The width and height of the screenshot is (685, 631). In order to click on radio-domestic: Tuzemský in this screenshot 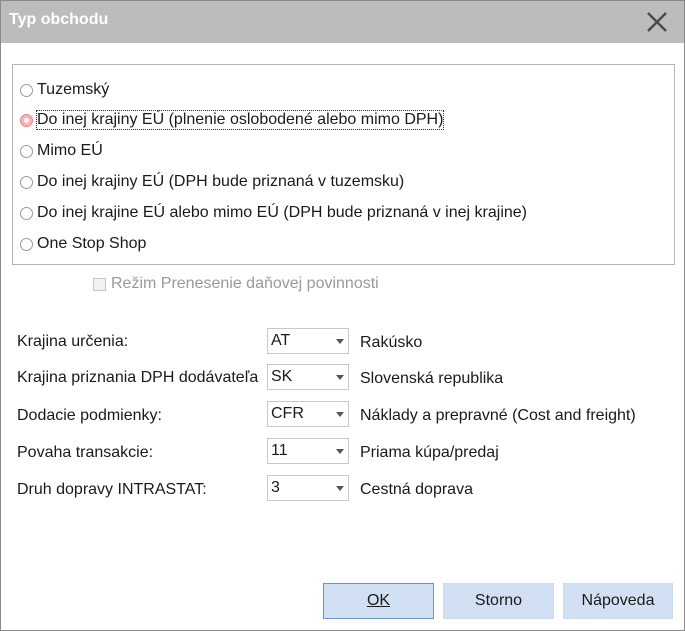, I will do `click(64, 90)`.